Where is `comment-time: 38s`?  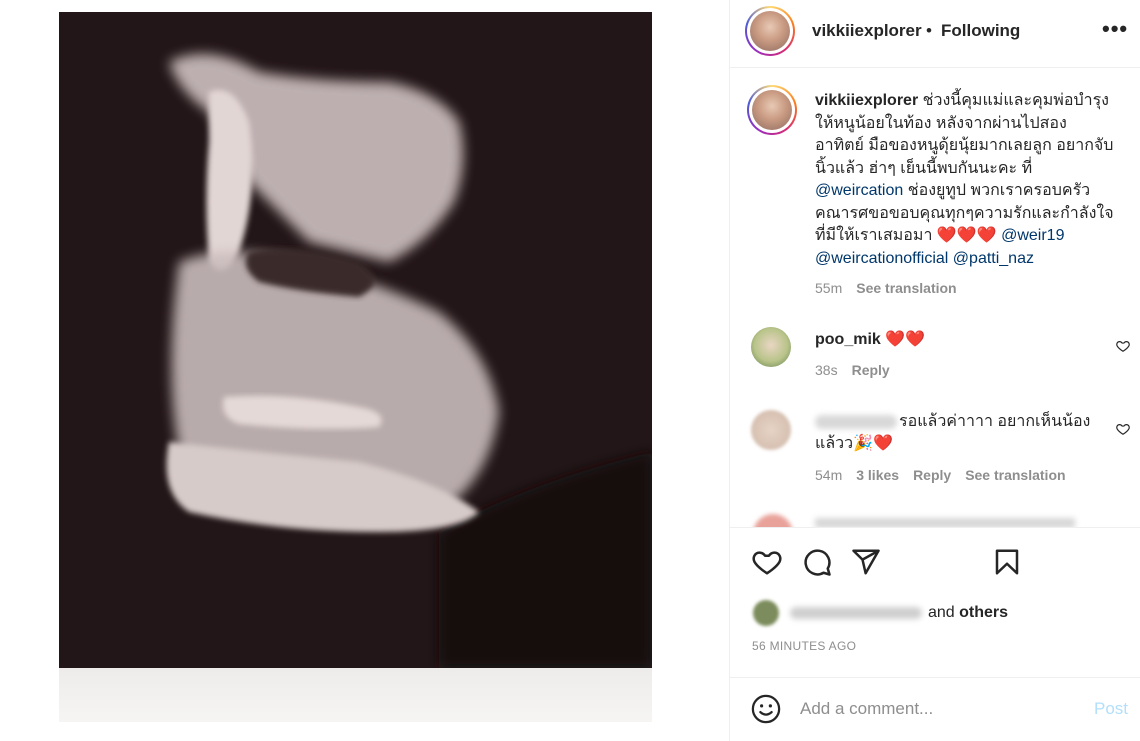
comment-time: 38s is located at coordinates (826, 370).